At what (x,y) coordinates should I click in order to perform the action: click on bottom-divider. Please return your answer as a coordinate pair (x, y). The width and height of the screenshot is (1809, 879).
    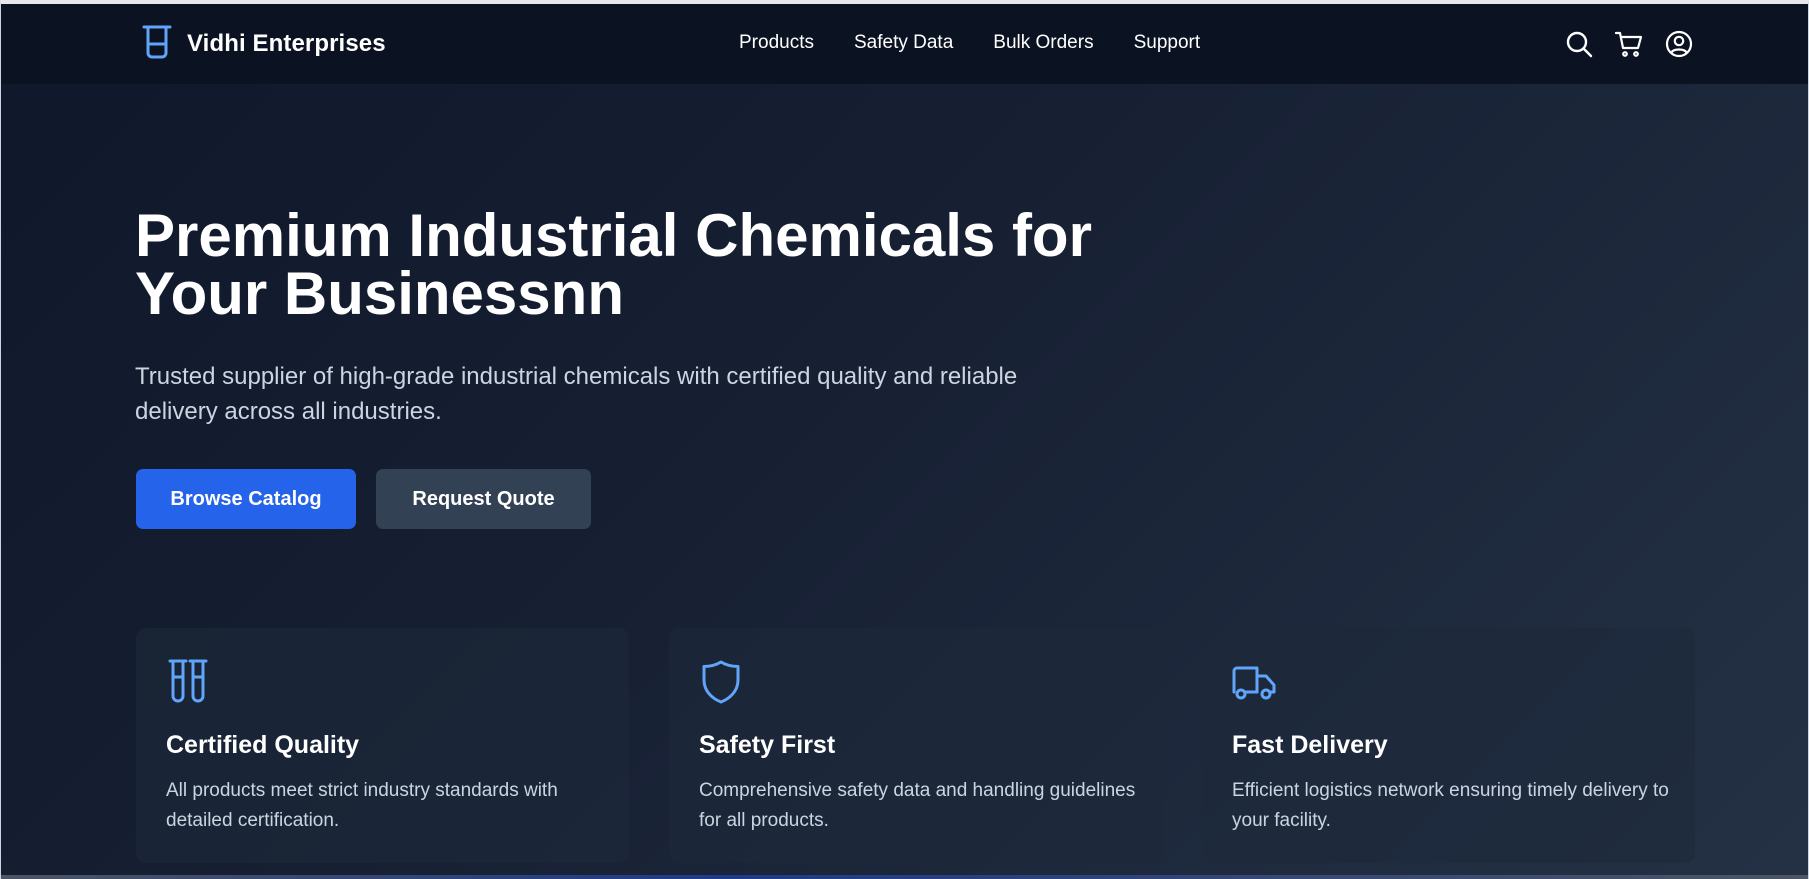
    Looking at the image, I should click on (904, 877).